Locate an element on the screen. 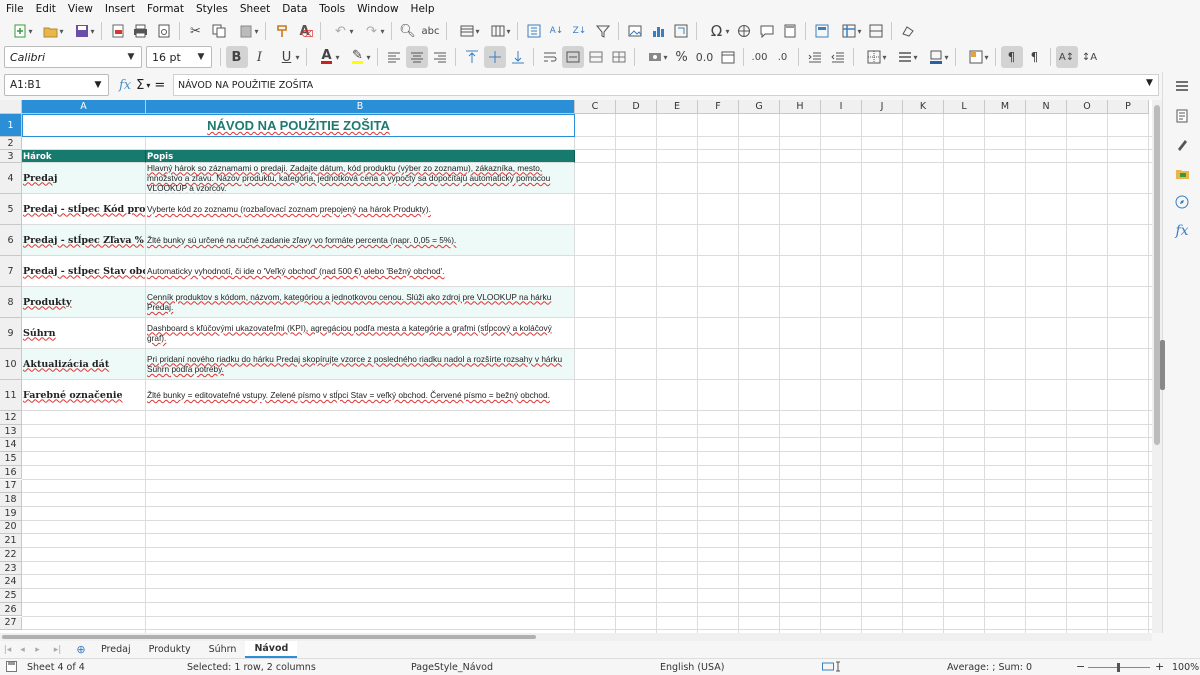 The width and height of the screenshot is (1200, 675). sheet-name-cell: Aktualizácia dát is located at coordinates (84, 364).